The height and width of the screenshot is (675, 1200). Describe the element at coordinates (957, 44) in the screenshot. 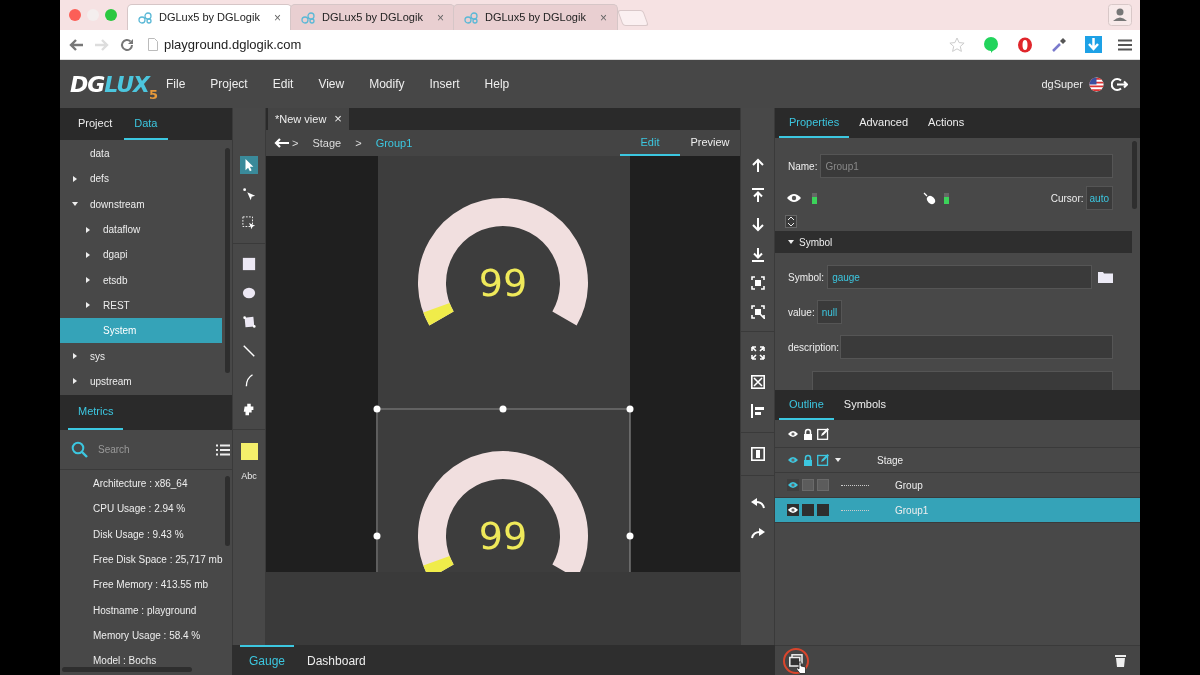

I see `star-icon` at that location.